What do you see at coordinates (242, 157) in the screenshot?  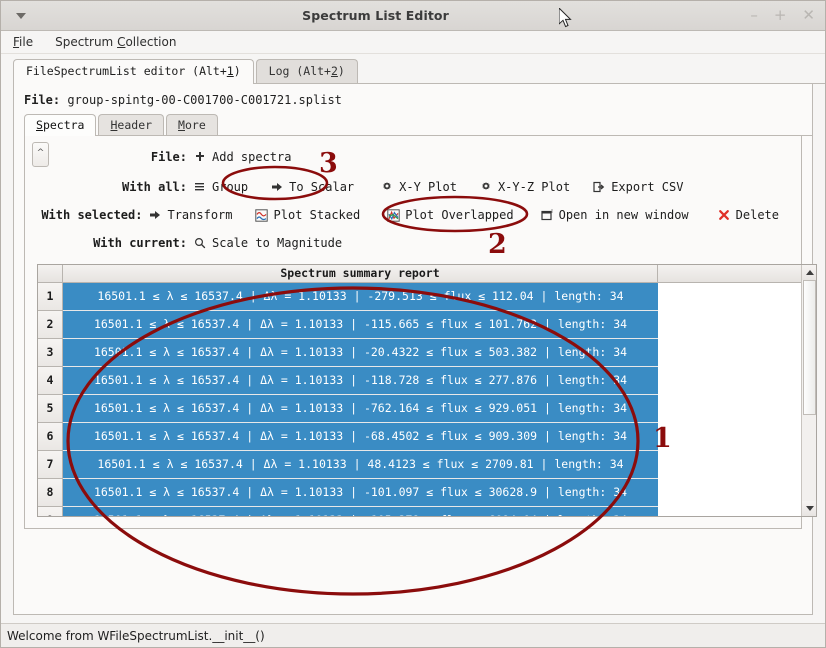 I see `action-add-spectra: Add spectra` at bounding box center [242, 157].